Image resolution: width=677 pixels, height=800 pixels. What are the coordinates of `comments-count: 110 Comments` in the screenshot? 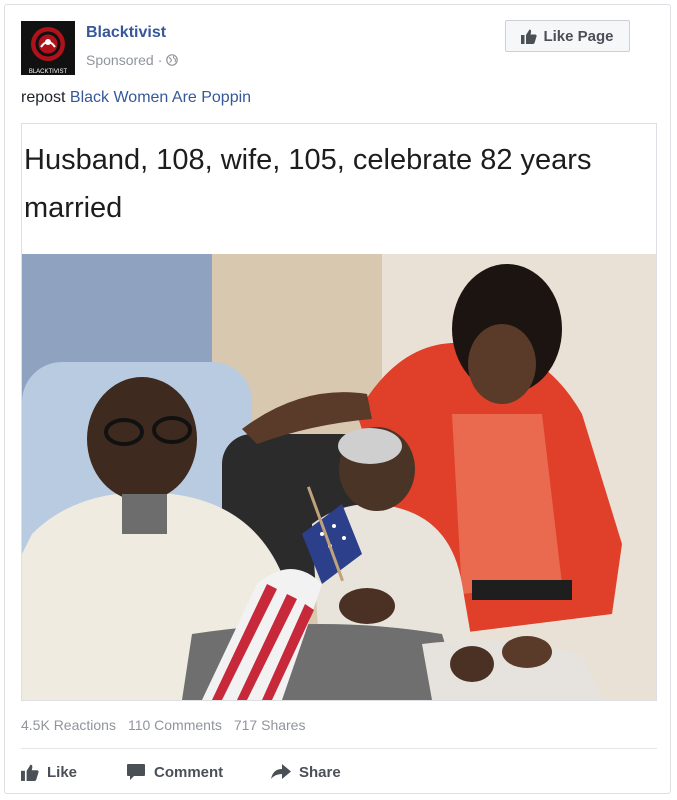 It's located at (175, 725).